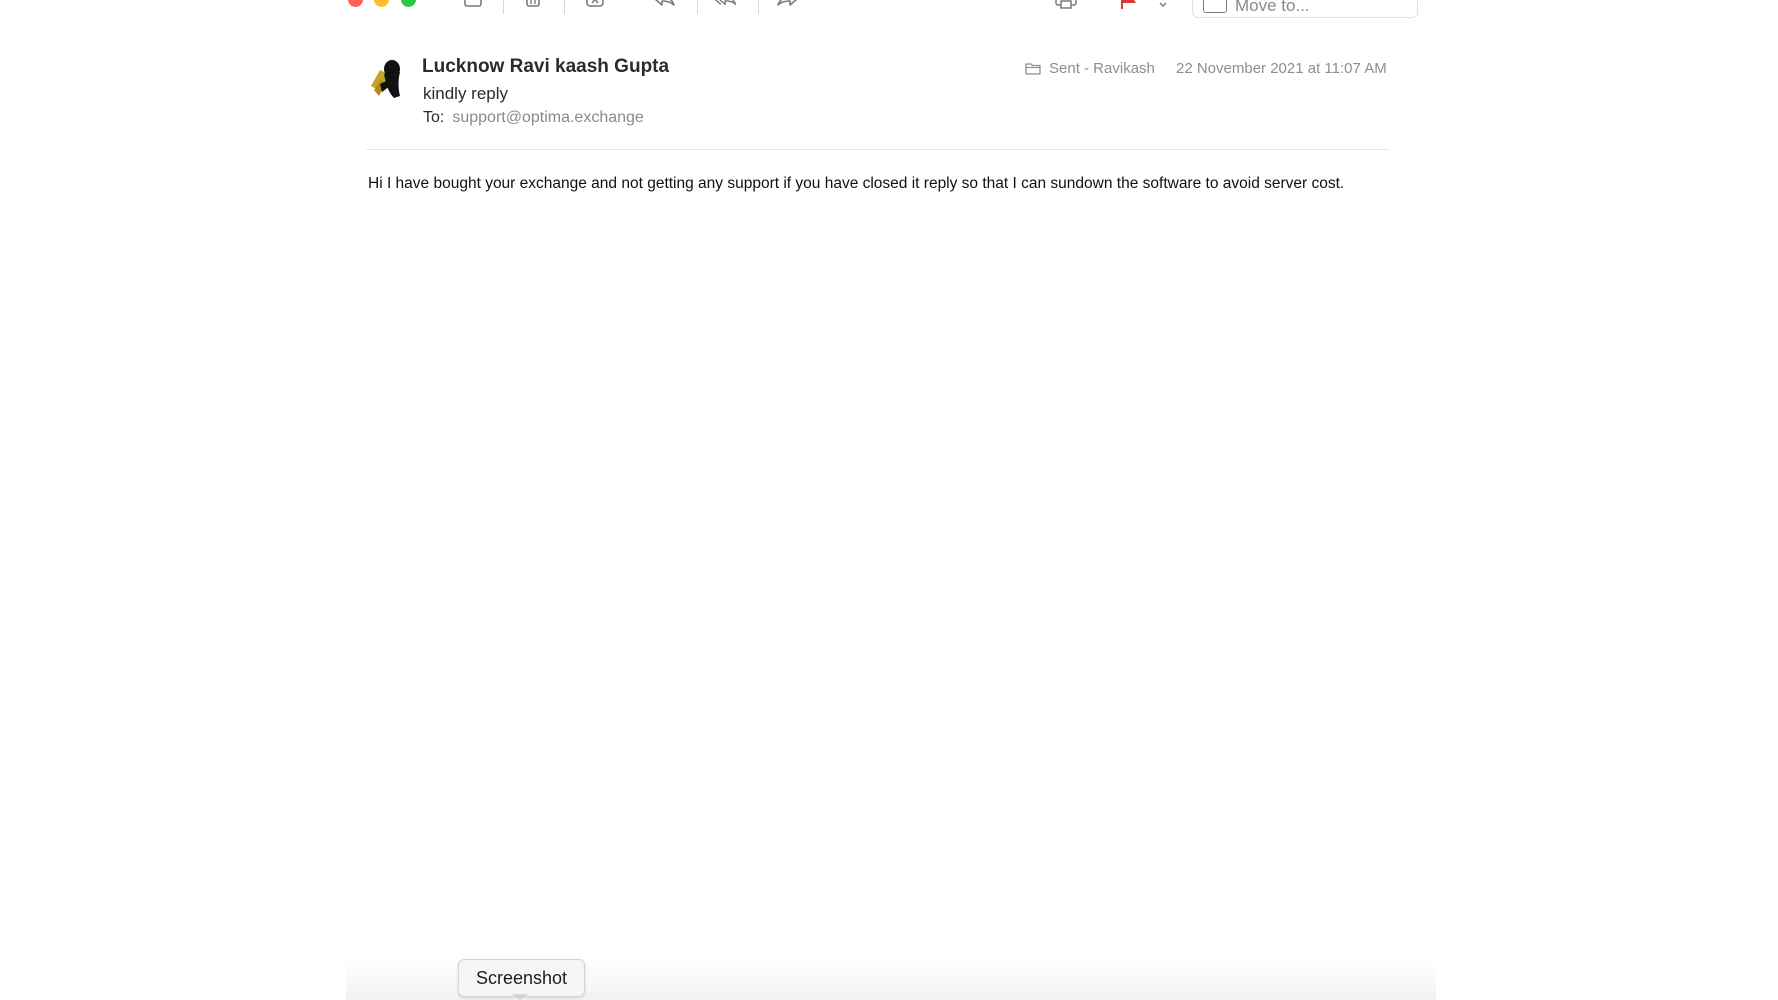 The height and width of the screenshot is (1000, 1778). I want to click on mailbox-location: Sent - Ravikash, so click(1090, 68).